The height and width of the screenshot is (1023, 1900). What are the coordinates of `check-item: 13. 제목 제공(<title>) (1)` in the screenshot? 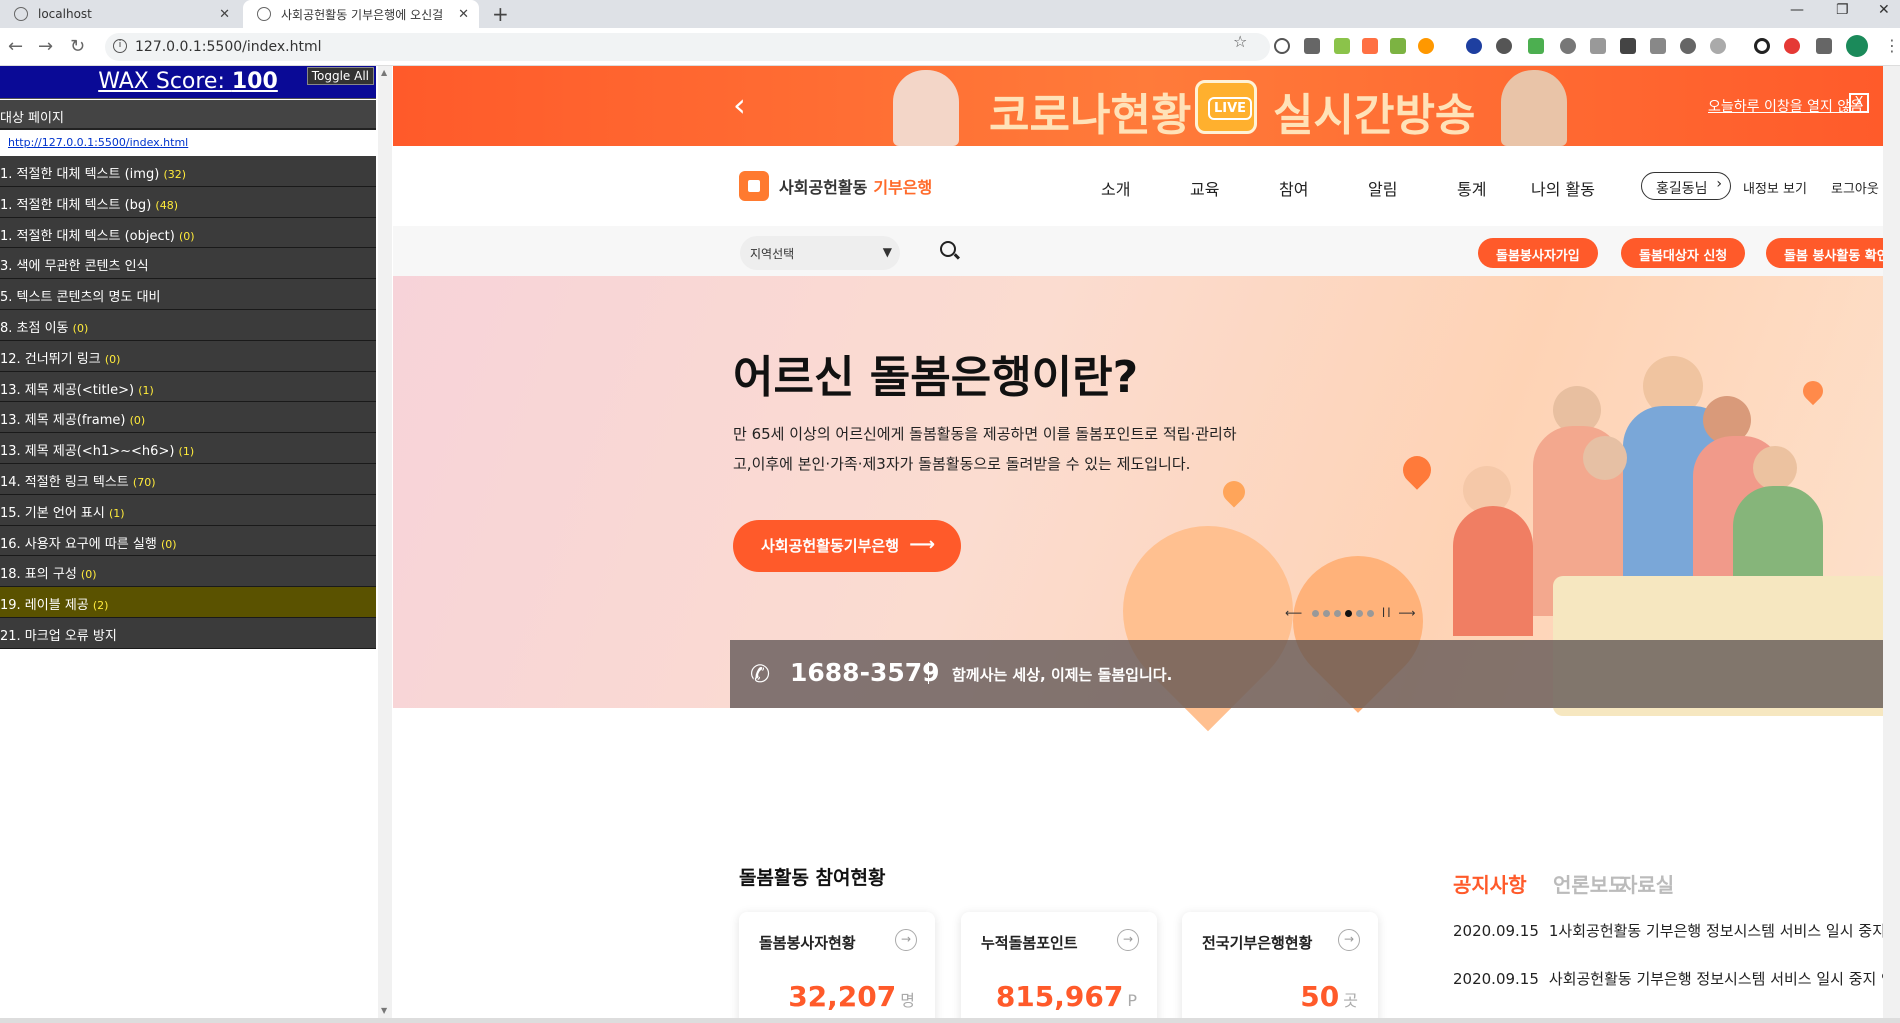 It's located at (188, 387).